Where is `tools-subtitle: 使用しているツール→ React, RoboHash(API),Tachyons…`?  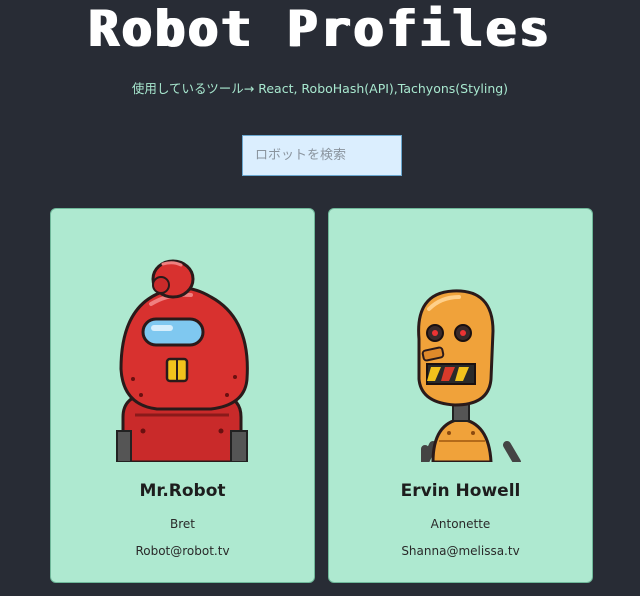
tools-subtitle: 使用しているツール→ React, RoboHash(API),Tachyons… is located at coordinates (320, 88).